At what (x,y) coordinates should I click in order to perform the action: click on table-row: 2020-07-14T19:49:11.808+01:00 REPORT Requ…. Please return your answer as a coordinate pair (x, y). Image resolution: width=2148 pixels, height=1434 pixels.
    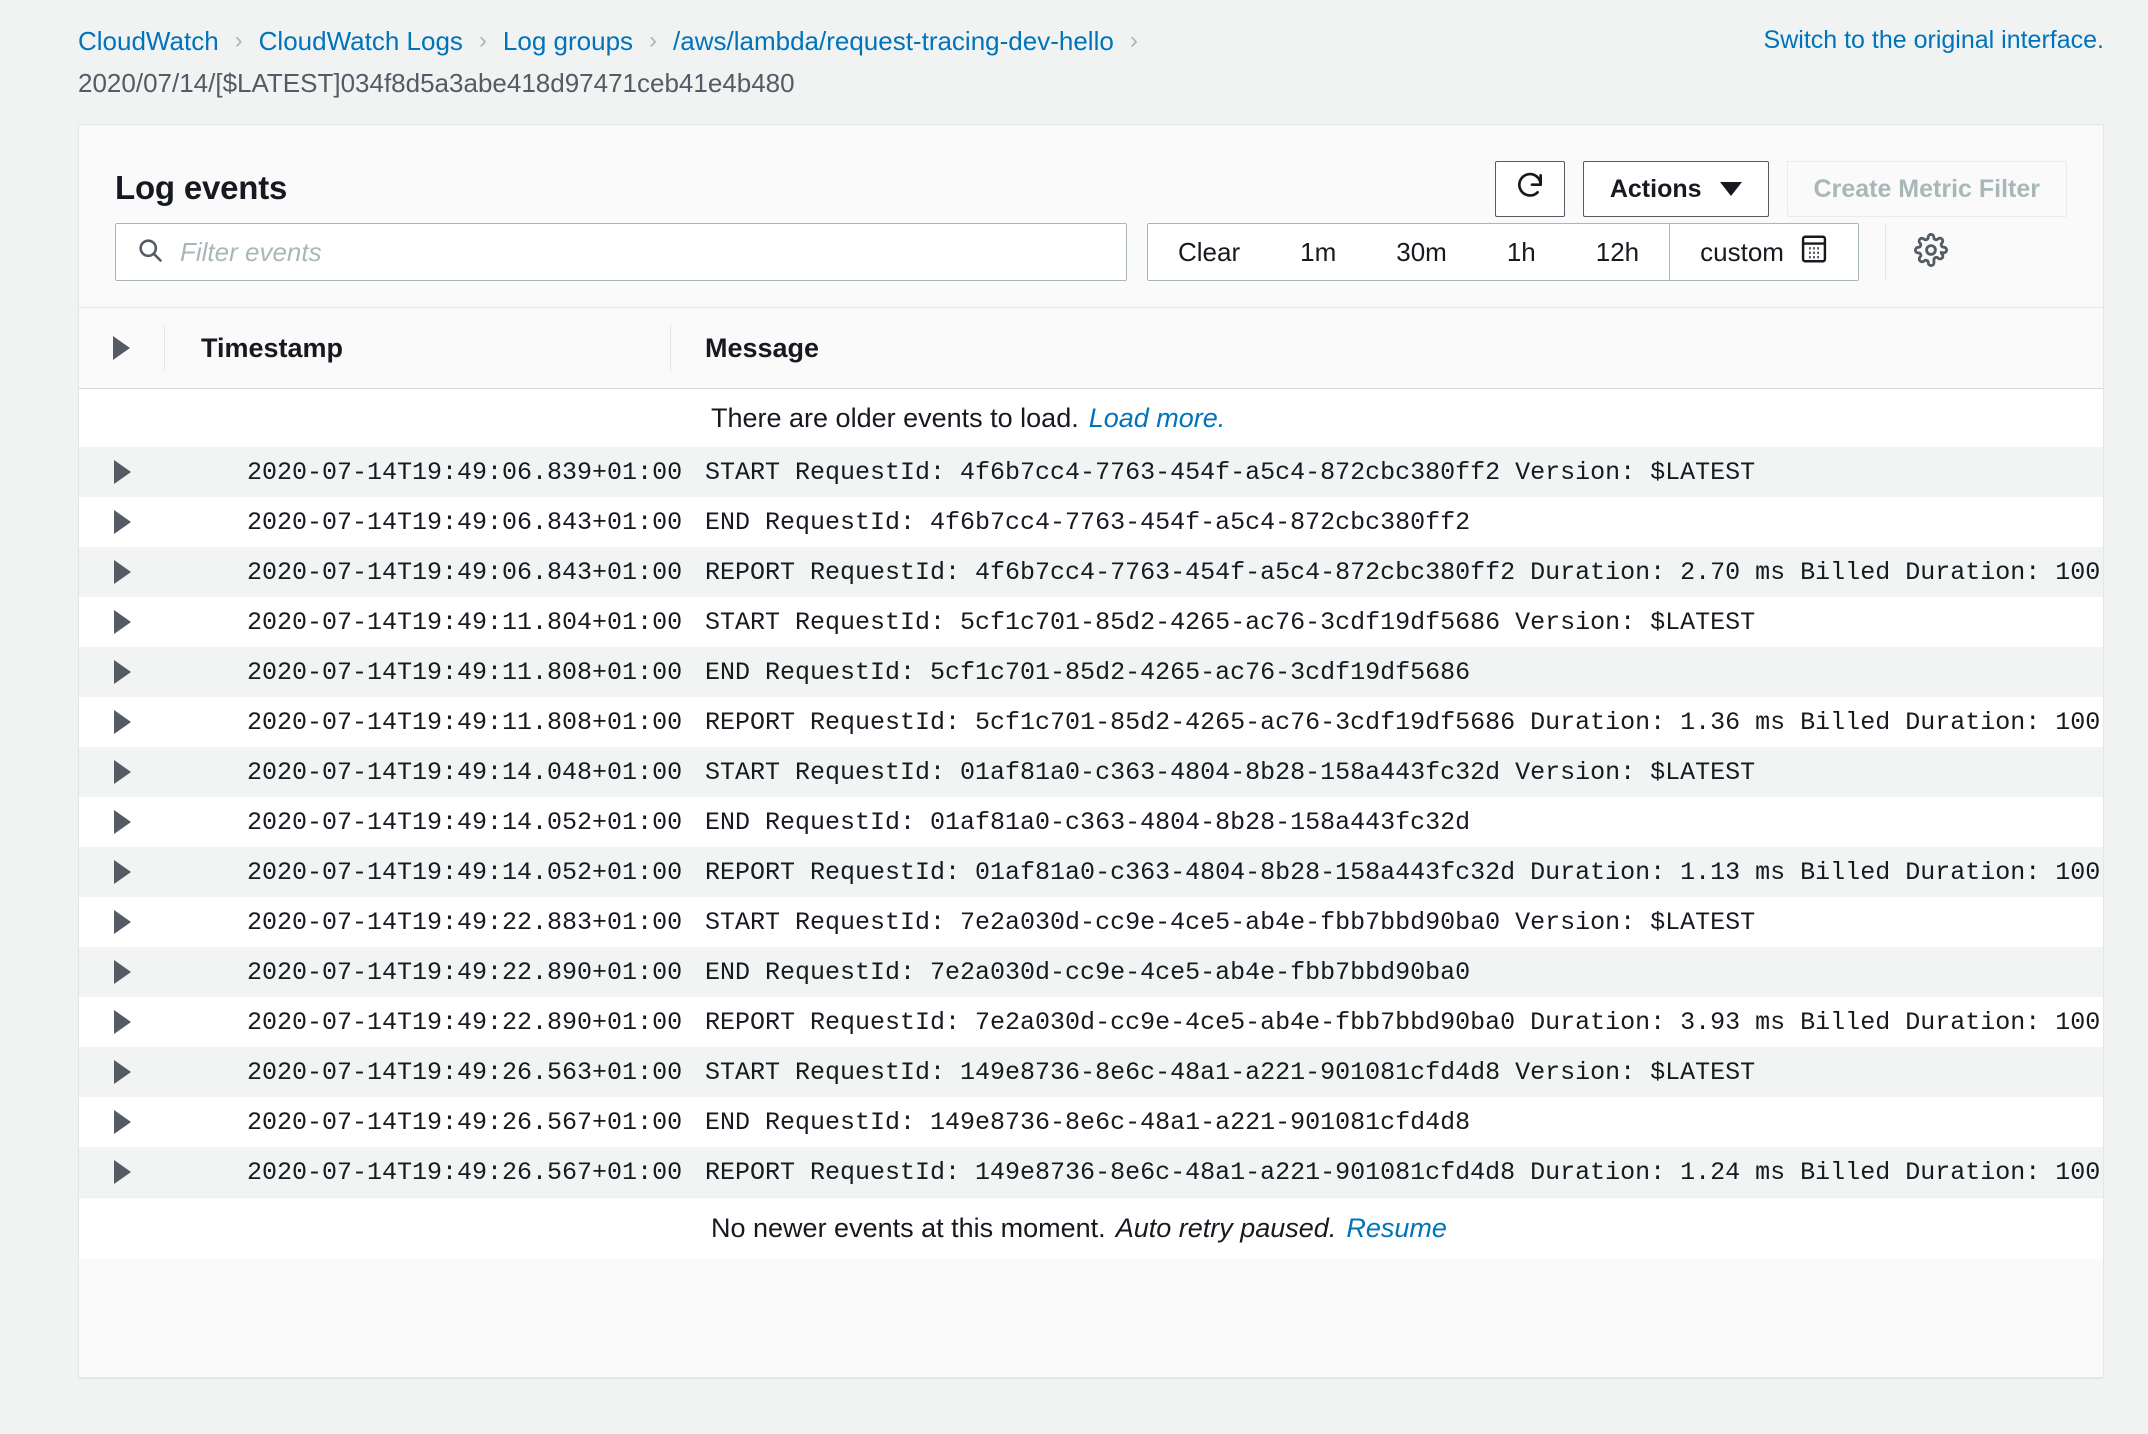
    Looking at the image, I should click on (1091, 722).